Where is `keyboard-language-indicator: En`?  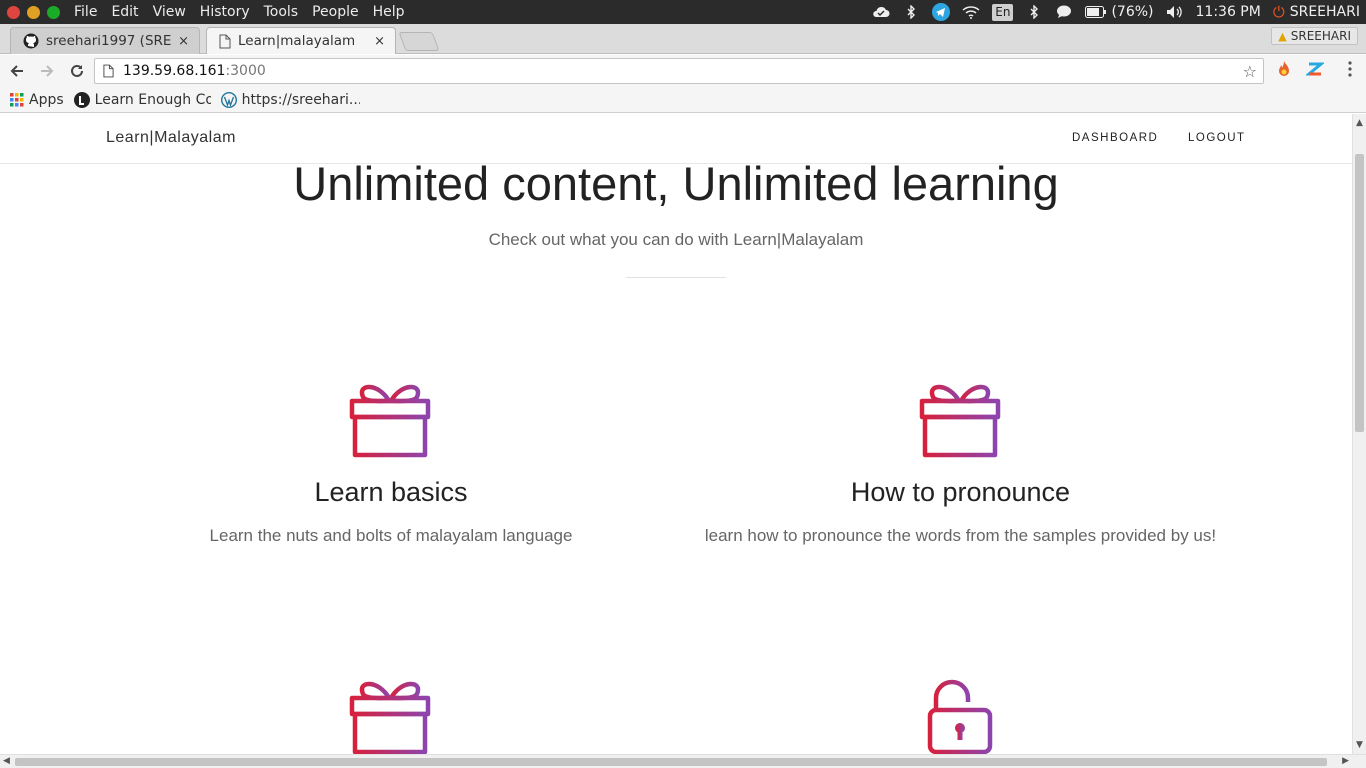
keyboard-language-indicator: En is located at coordinates (1003, 12).